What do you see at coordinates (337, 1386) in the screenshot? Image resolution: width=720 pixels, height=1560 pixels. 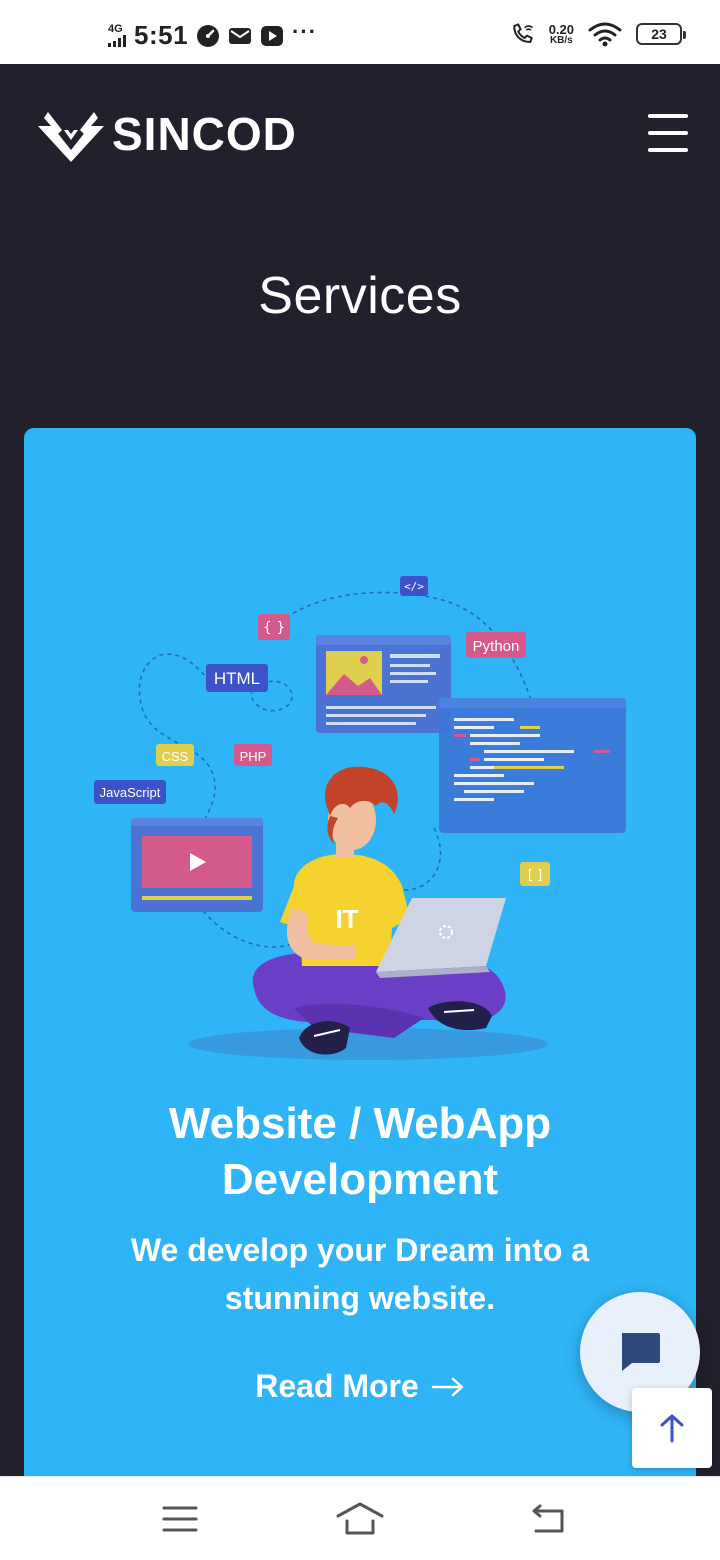 I see `read-more-label: Read More` at bounding box center [337, 1386].